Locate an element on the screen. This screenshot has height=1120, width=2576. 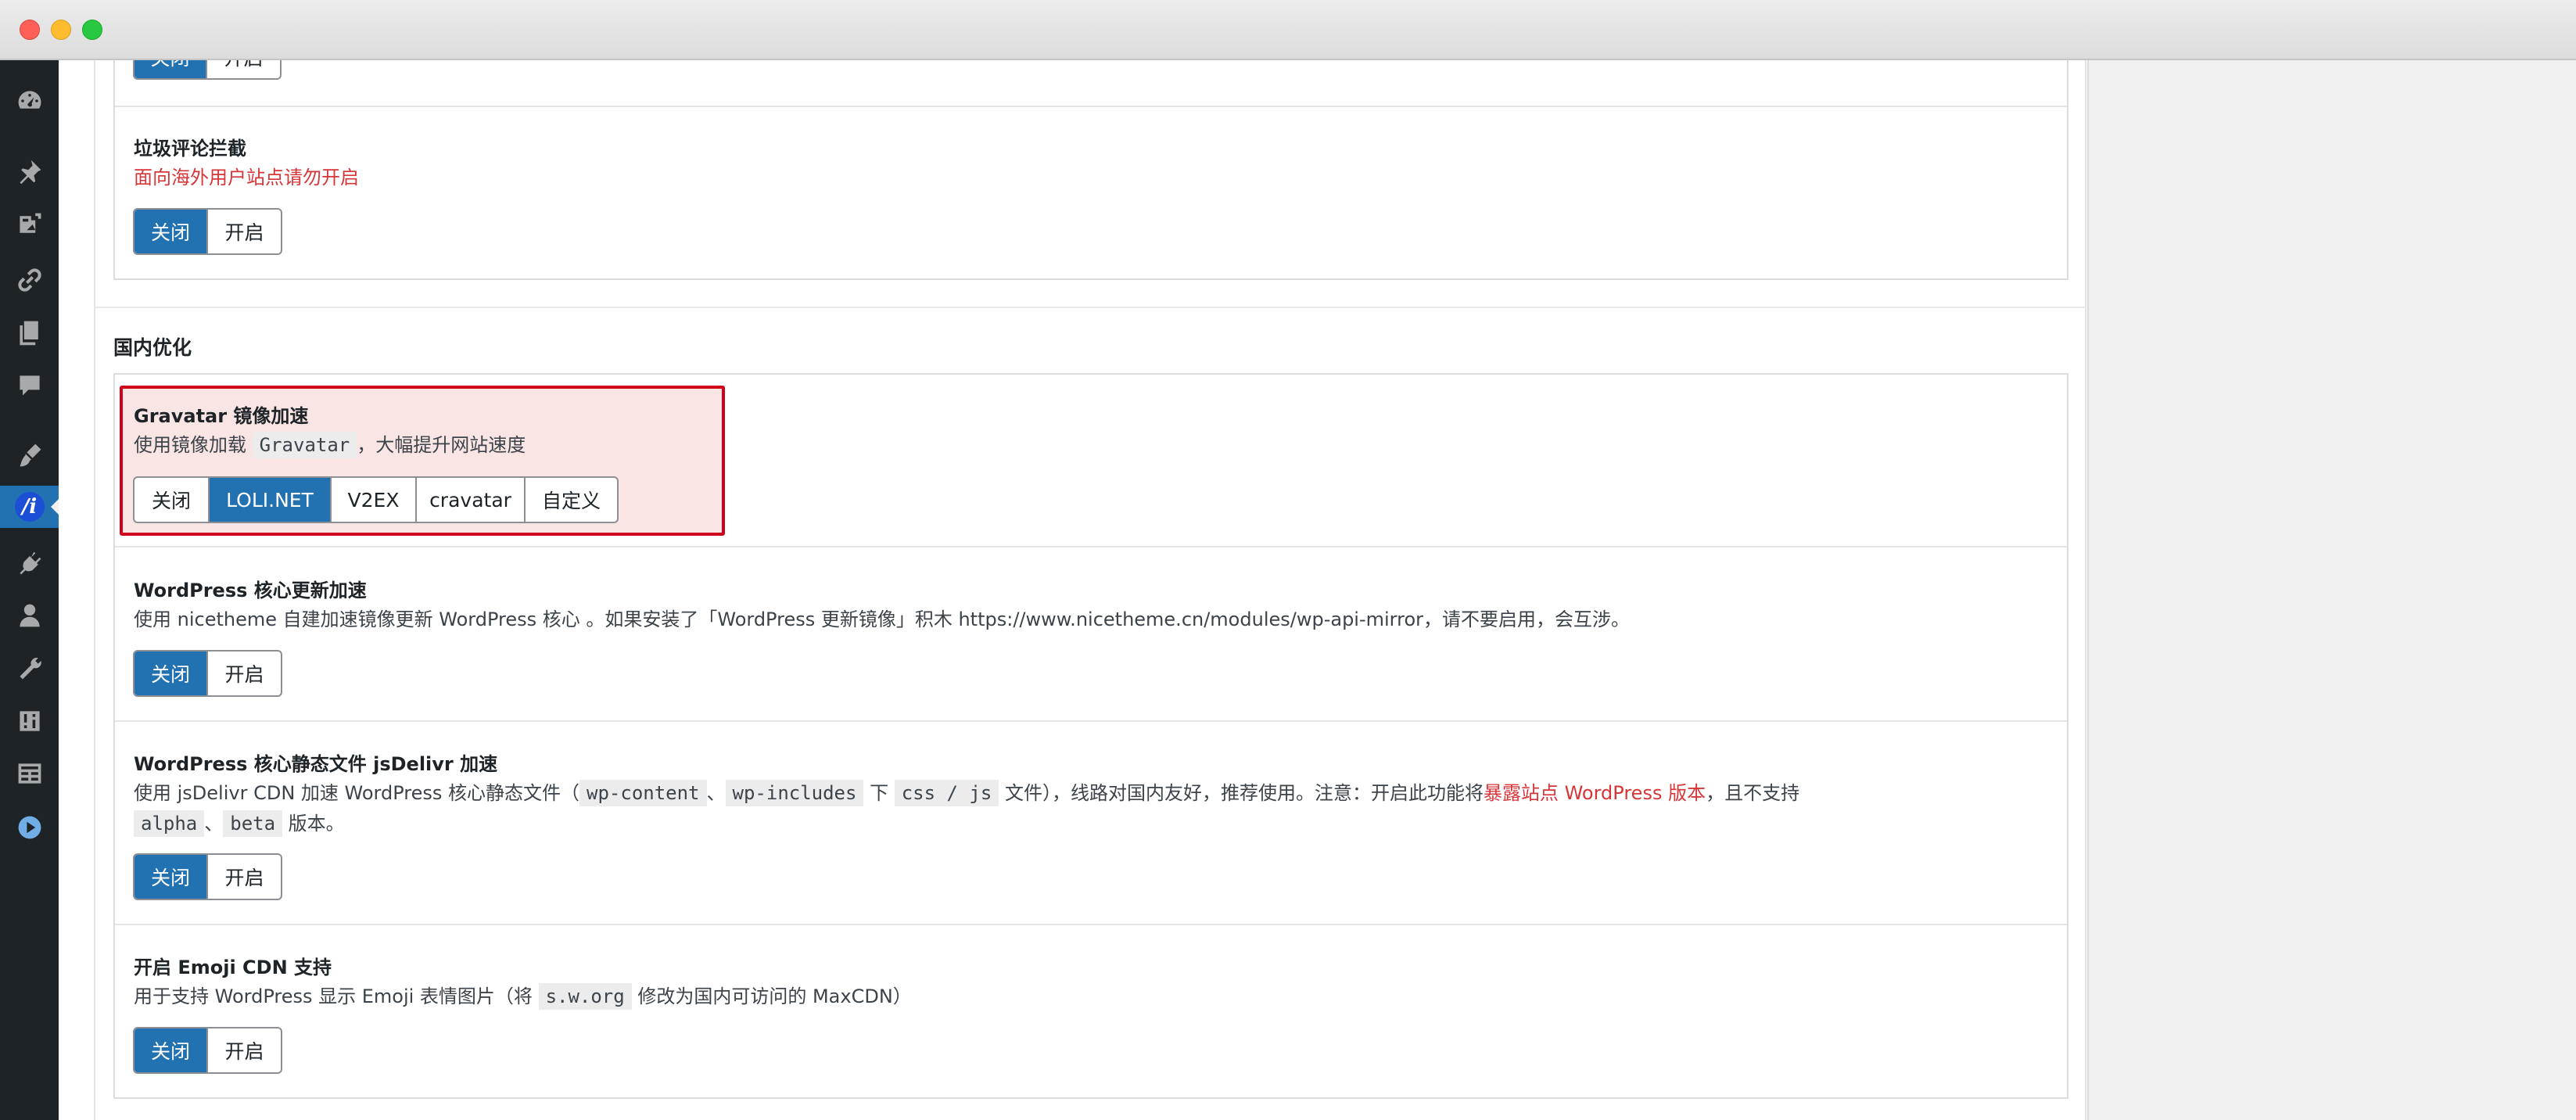
code-wp-includes: wp-includes is located at coordinates (794, 793).